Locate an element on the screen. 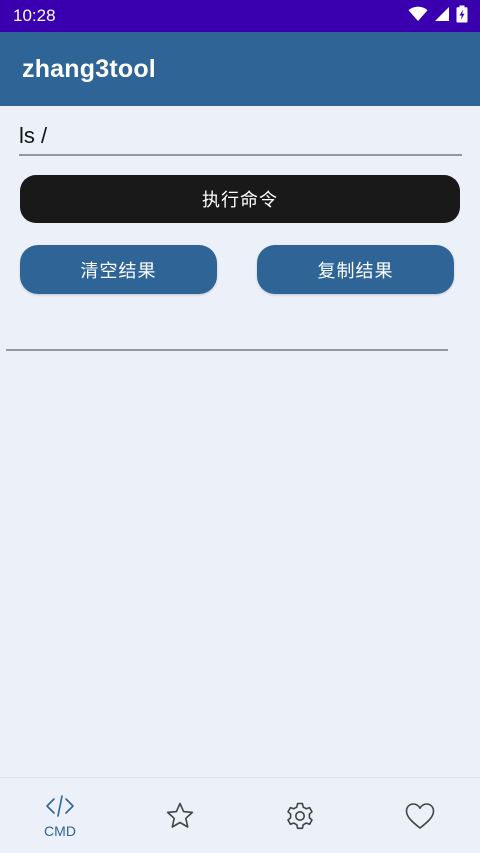 Image resolution: width=480 pixels, height=853 pixels. nav-item-about is located at coordinates (420, 815).